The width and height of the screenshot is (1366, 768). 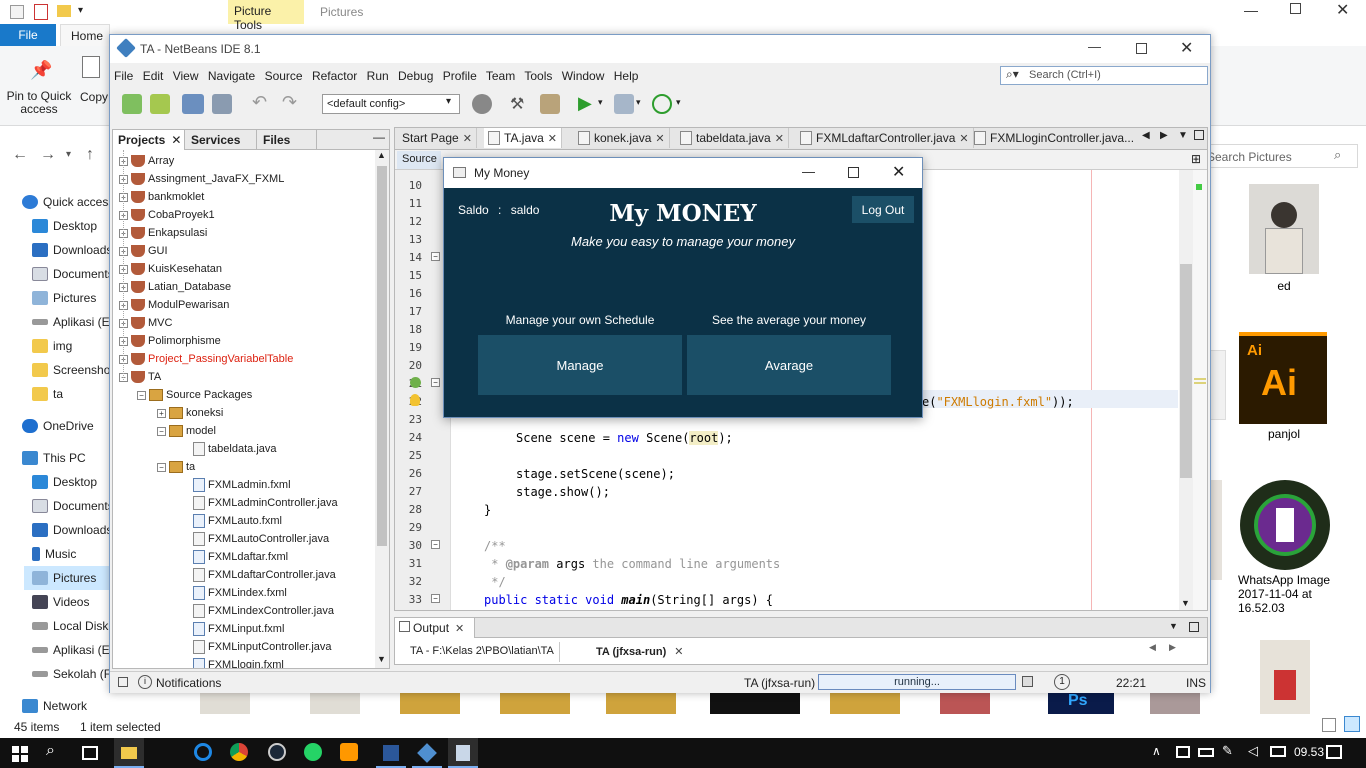 I want to click on netbeans-task-icon, so click(x=427, y=753).